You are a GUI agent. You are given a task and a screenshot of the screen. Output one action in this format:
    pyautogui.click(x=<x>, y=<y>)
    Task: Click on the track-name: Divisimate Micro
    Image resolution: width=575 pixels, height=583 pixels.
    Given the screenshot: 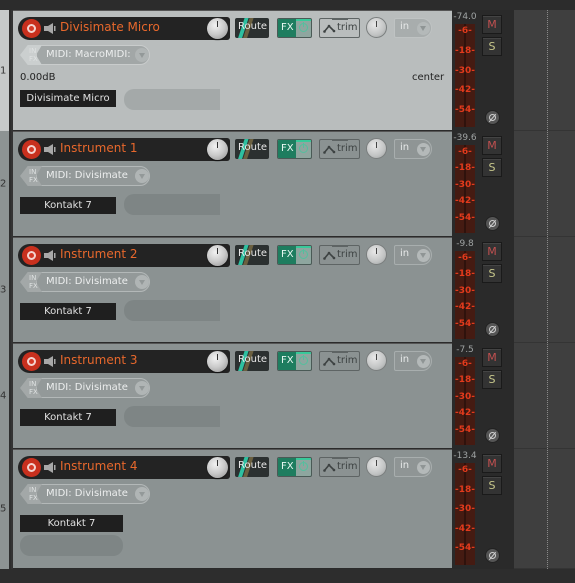 What is the action you would take?
    pyautogui.click(x=110, y=27)
    